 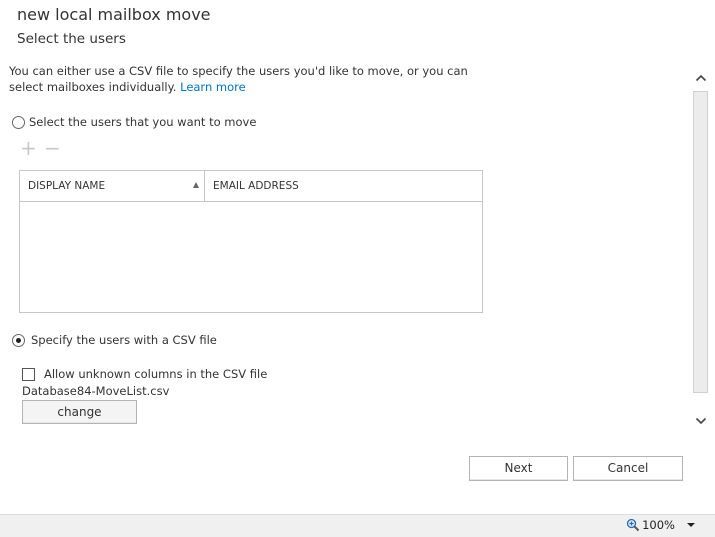 I want to click on change-button: change, so click(x=79, y=412).